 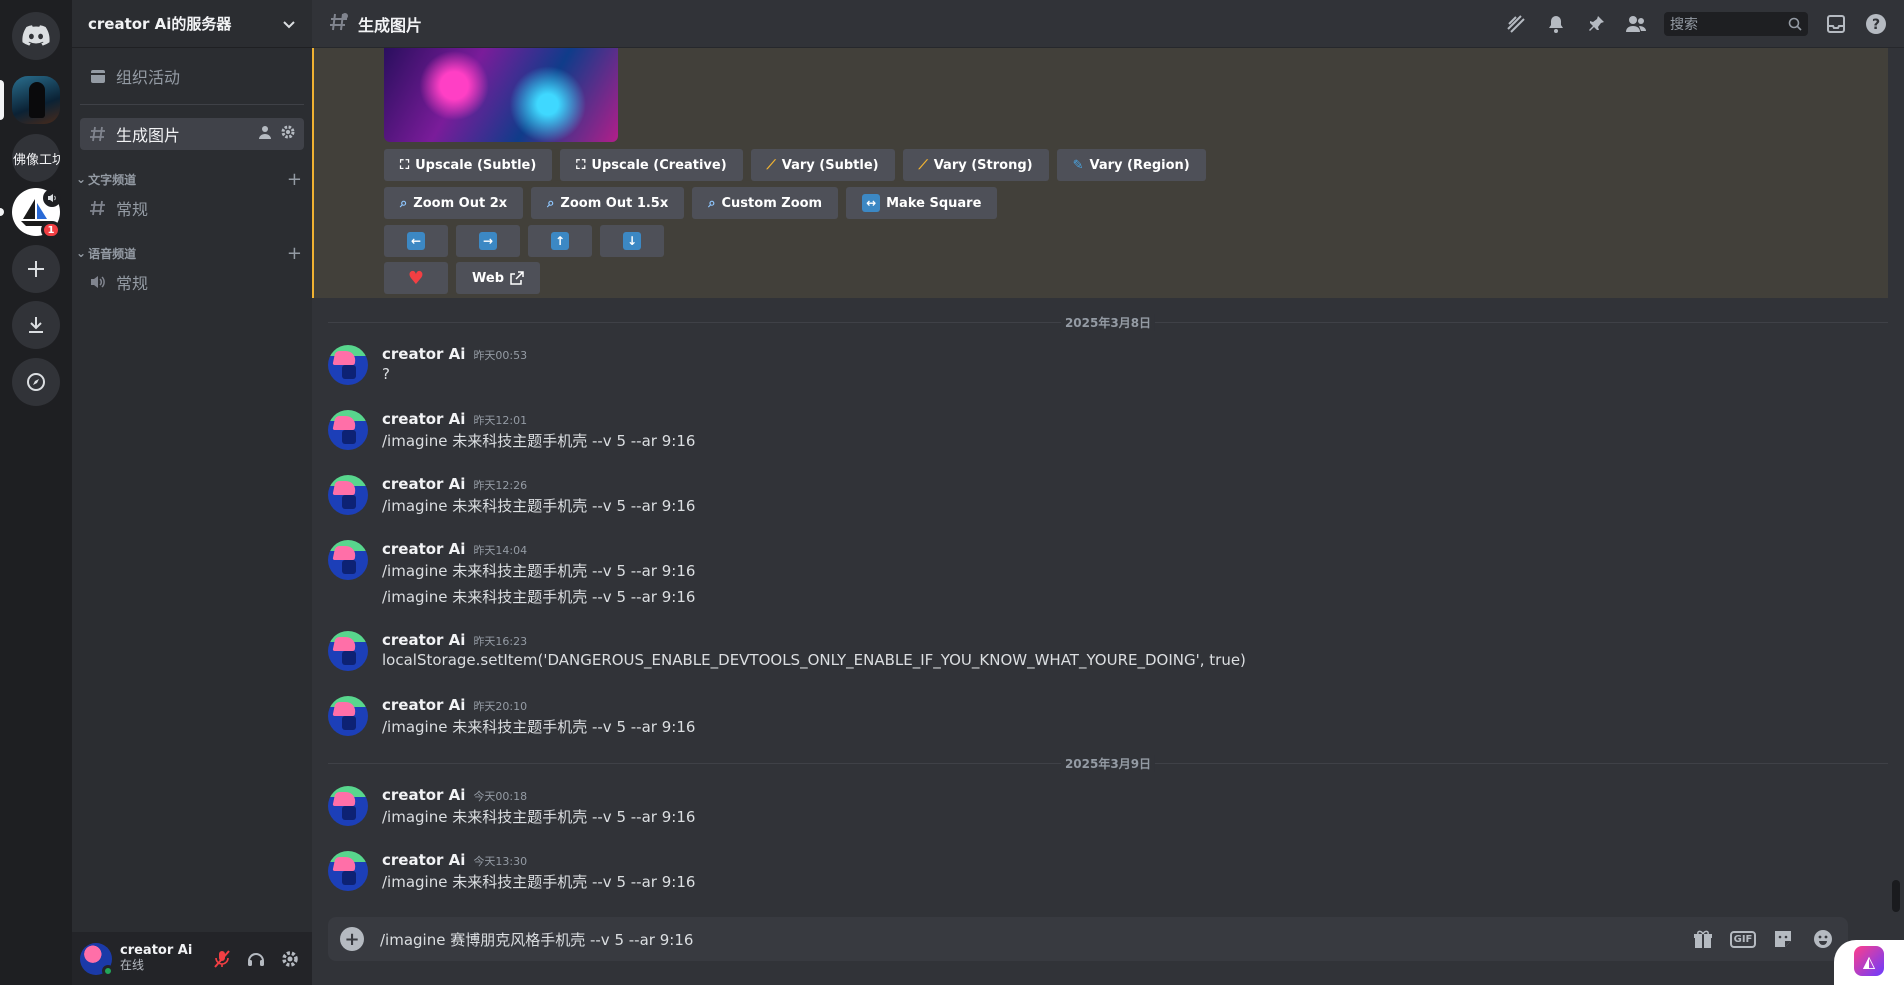 What do you see at coordinates (352, 939) in the screenshot?
I see `add-attachment-button: +` at bounding box center [352, 939].